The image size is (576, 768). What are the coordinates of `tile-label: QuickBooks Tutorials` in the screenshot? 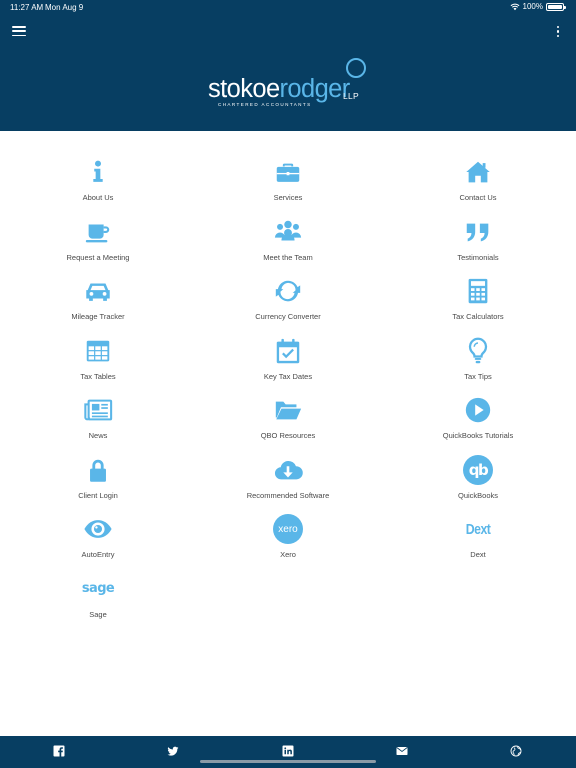 It's located at (478, 435).